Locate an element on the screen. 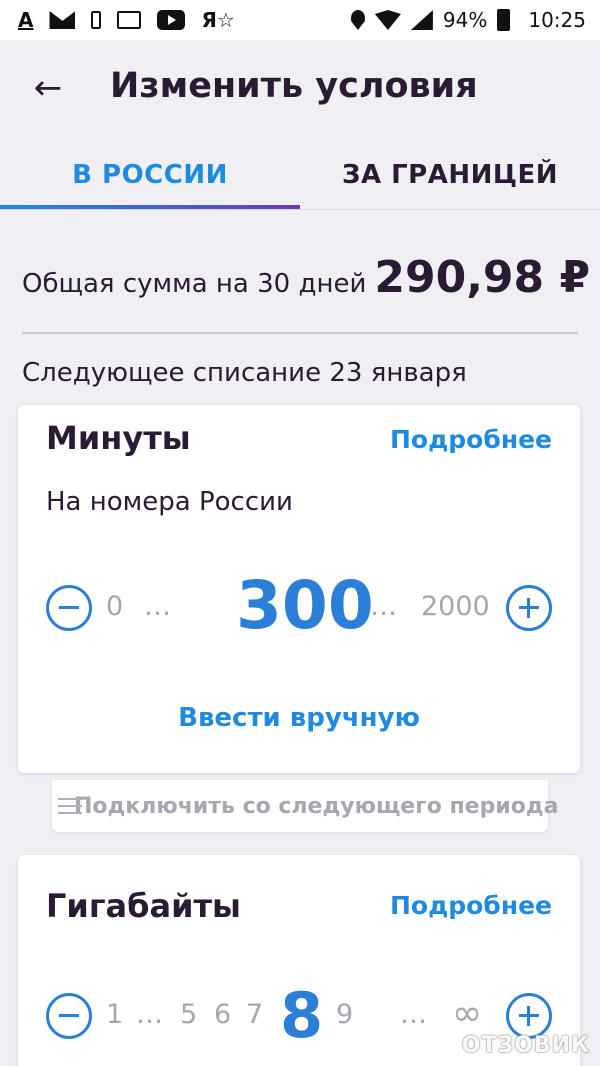  mail-icon is located at coordinates (62, 20).